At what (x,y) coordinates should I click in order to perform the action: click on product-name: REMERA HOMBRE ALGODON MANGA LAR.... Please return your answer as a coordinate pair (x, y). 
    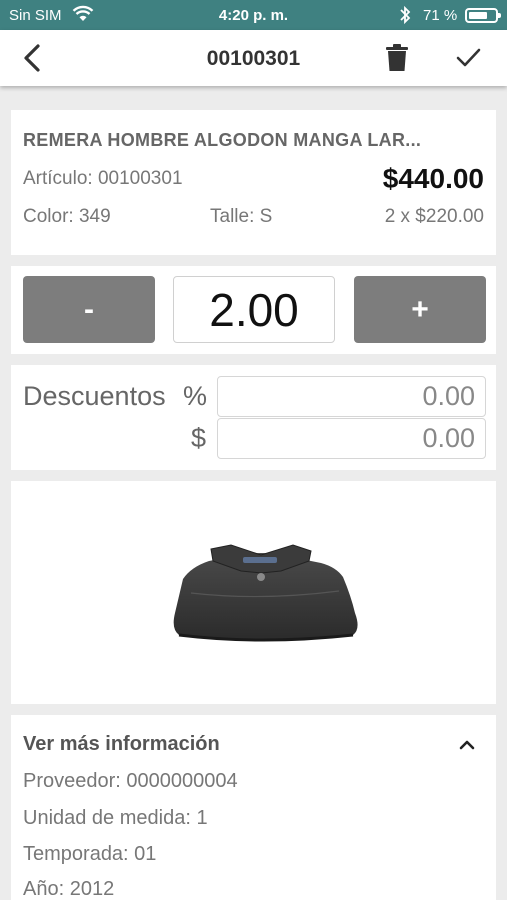
    Looking at the image, I should click on (222, 140).